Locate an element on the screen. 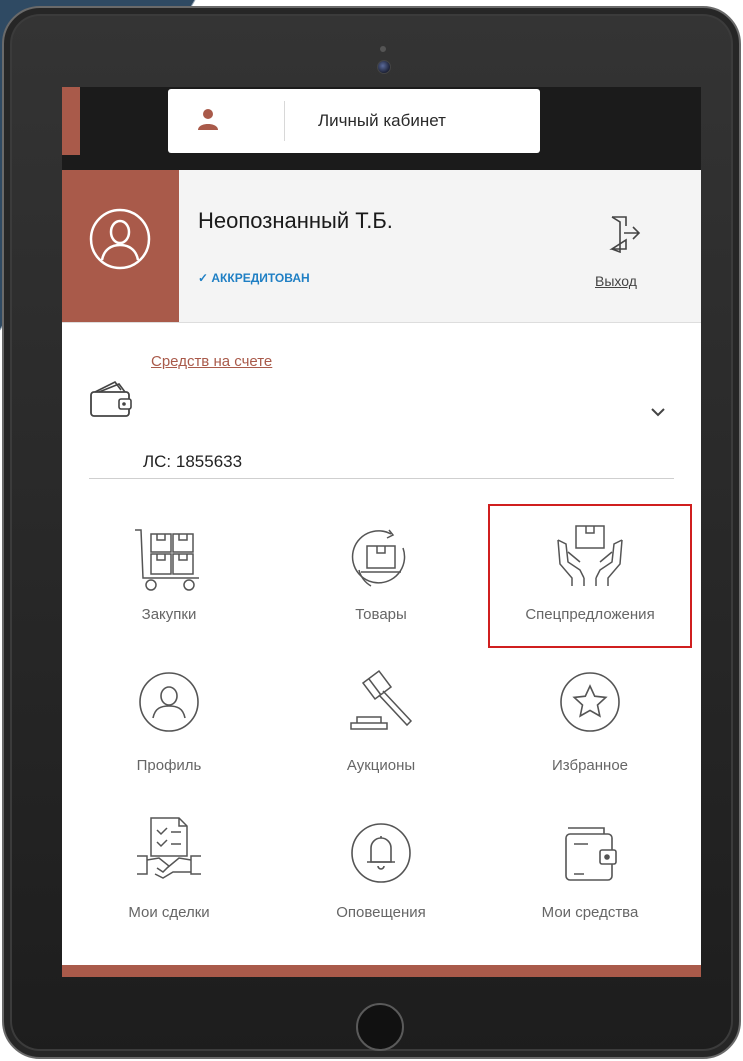 The width and height of the screenshot is (743, 1061). accreditation-status: ✓ АККРЕДИТОВАН is located at coordinates (254, 278).